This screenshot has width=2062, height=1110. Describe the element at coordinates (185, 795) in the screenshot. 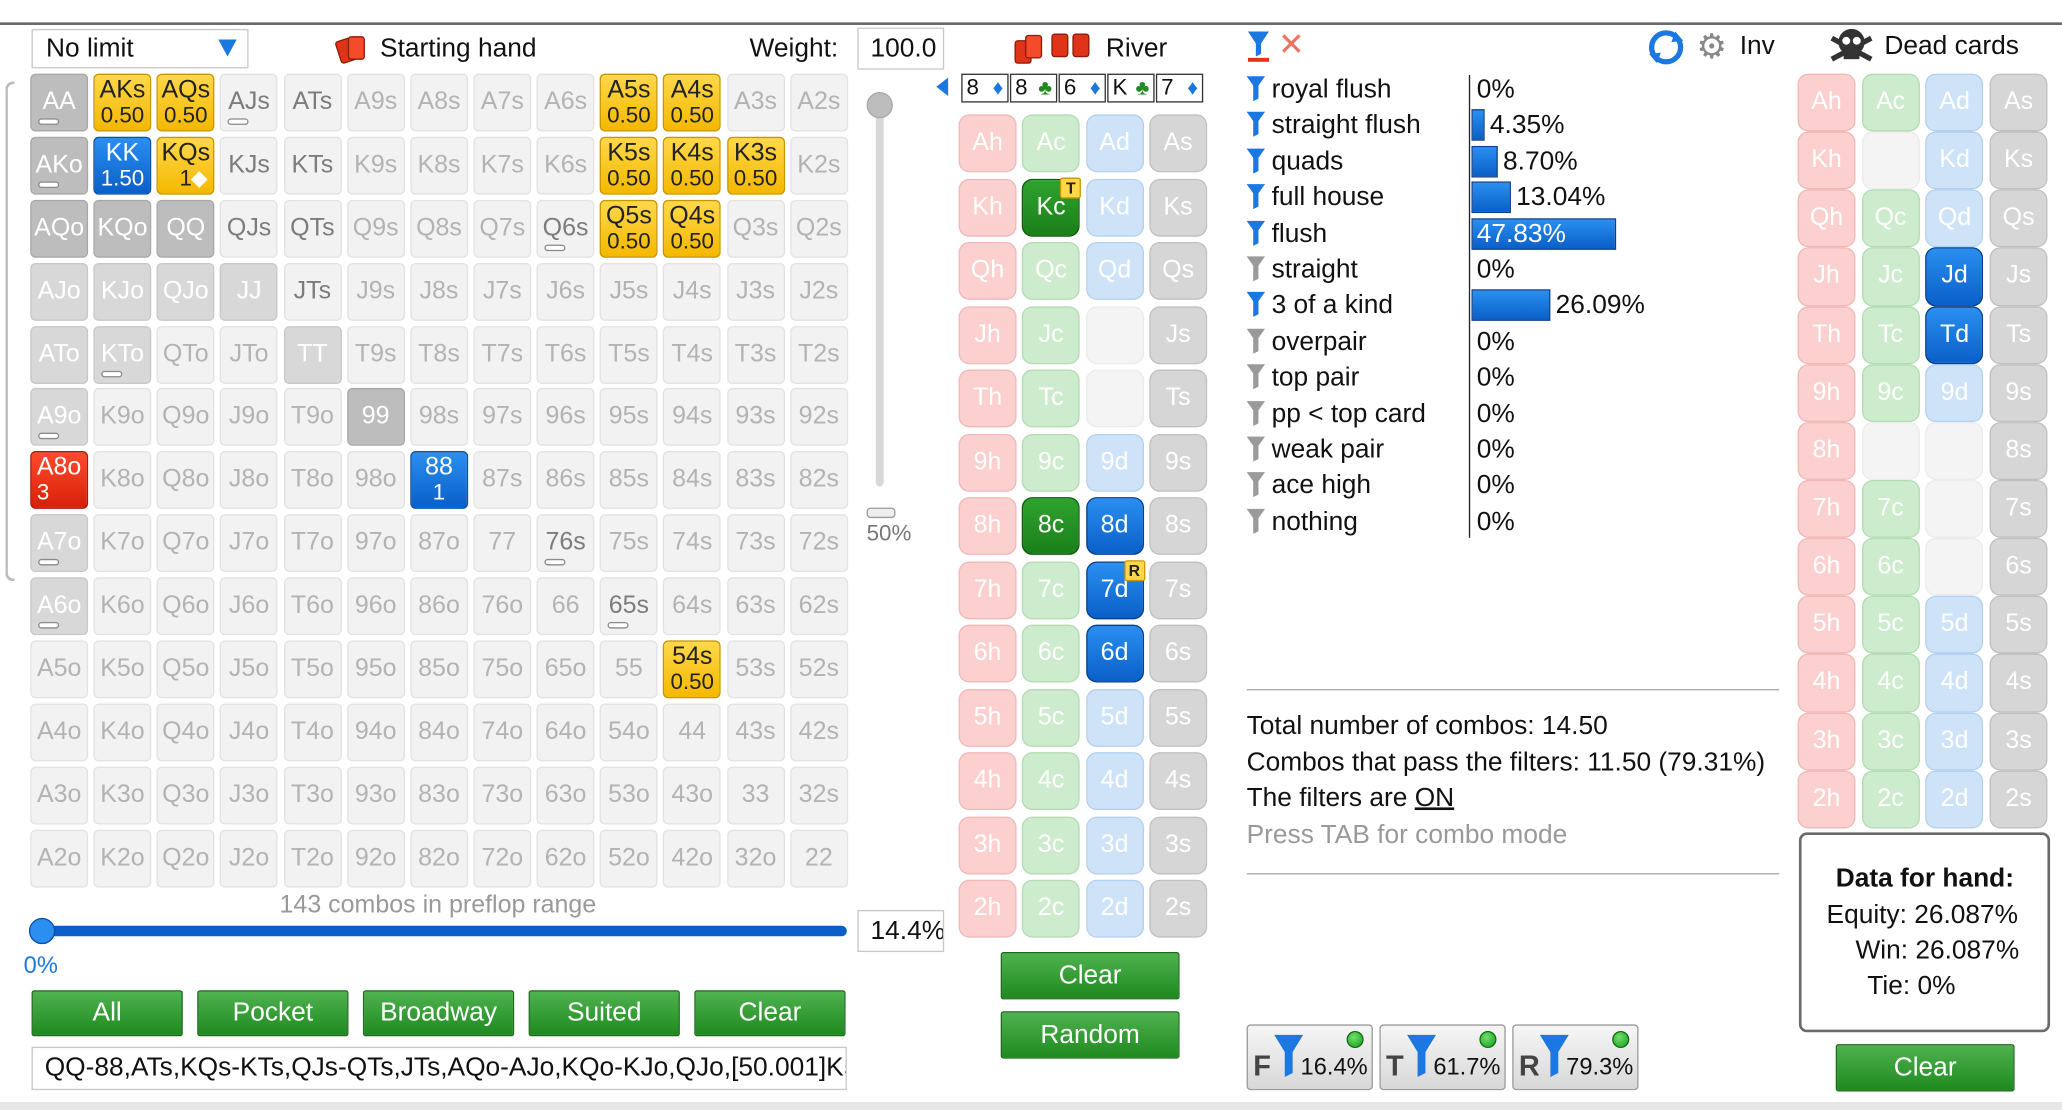

I see `hand-cell-Q3o: Q3o` at that location.